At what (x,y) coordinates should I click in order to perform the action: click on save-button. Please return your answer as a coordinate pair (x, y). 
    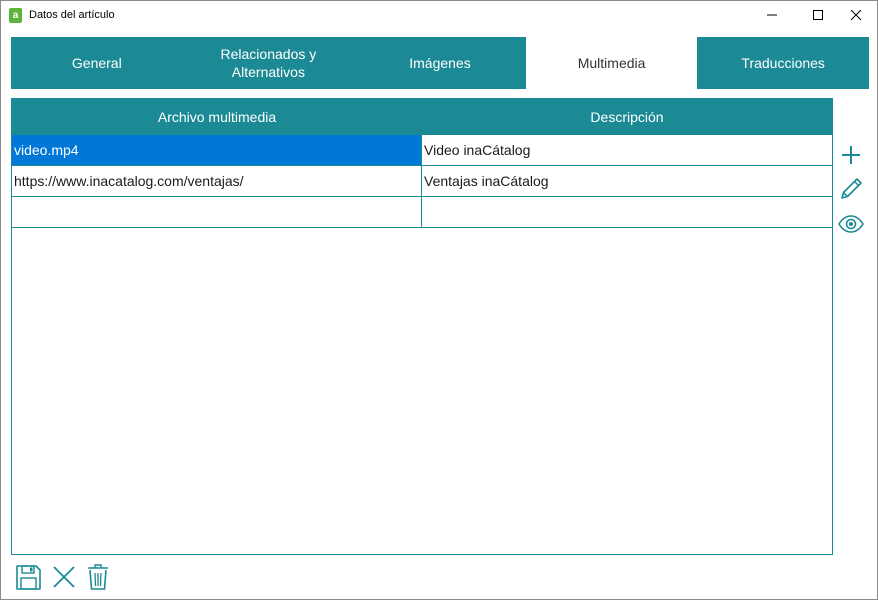
    Looking at the image, I should click on (28, 577).